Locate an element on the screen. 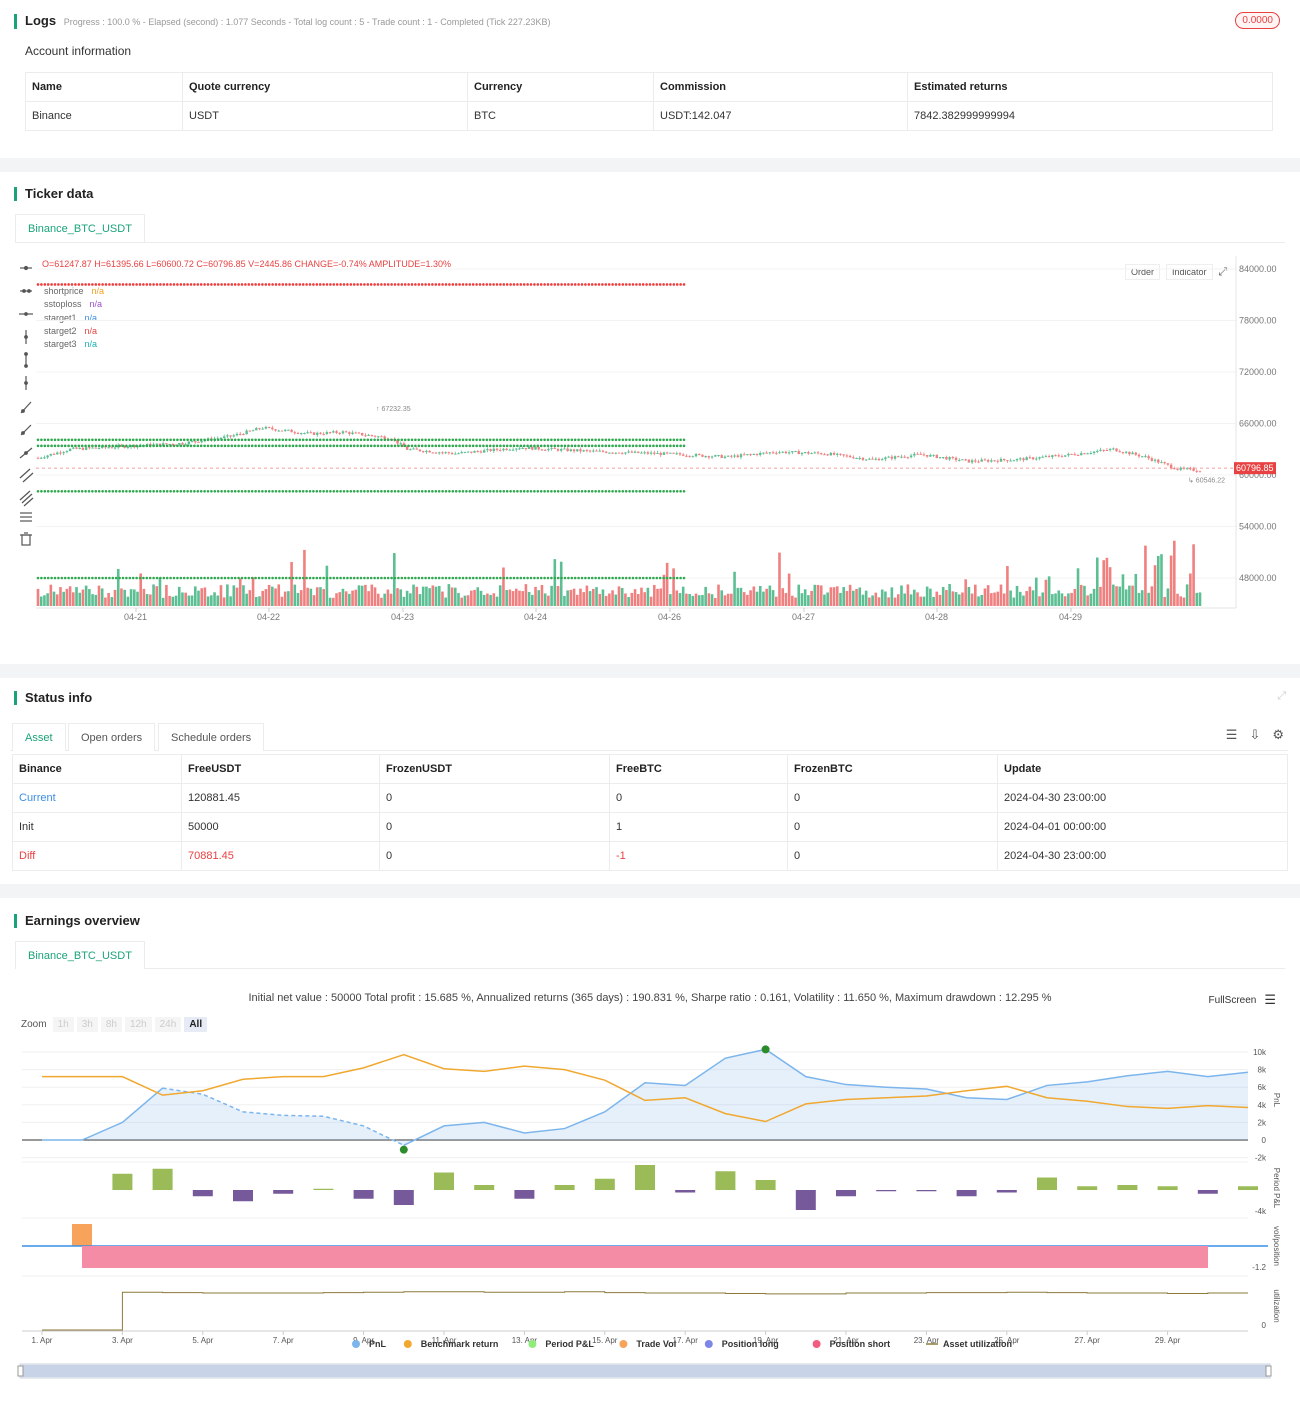 Image resolution: width=1300 pixels, height=1402 pixels. extended-line-icon is located at coordinates (26, 453).